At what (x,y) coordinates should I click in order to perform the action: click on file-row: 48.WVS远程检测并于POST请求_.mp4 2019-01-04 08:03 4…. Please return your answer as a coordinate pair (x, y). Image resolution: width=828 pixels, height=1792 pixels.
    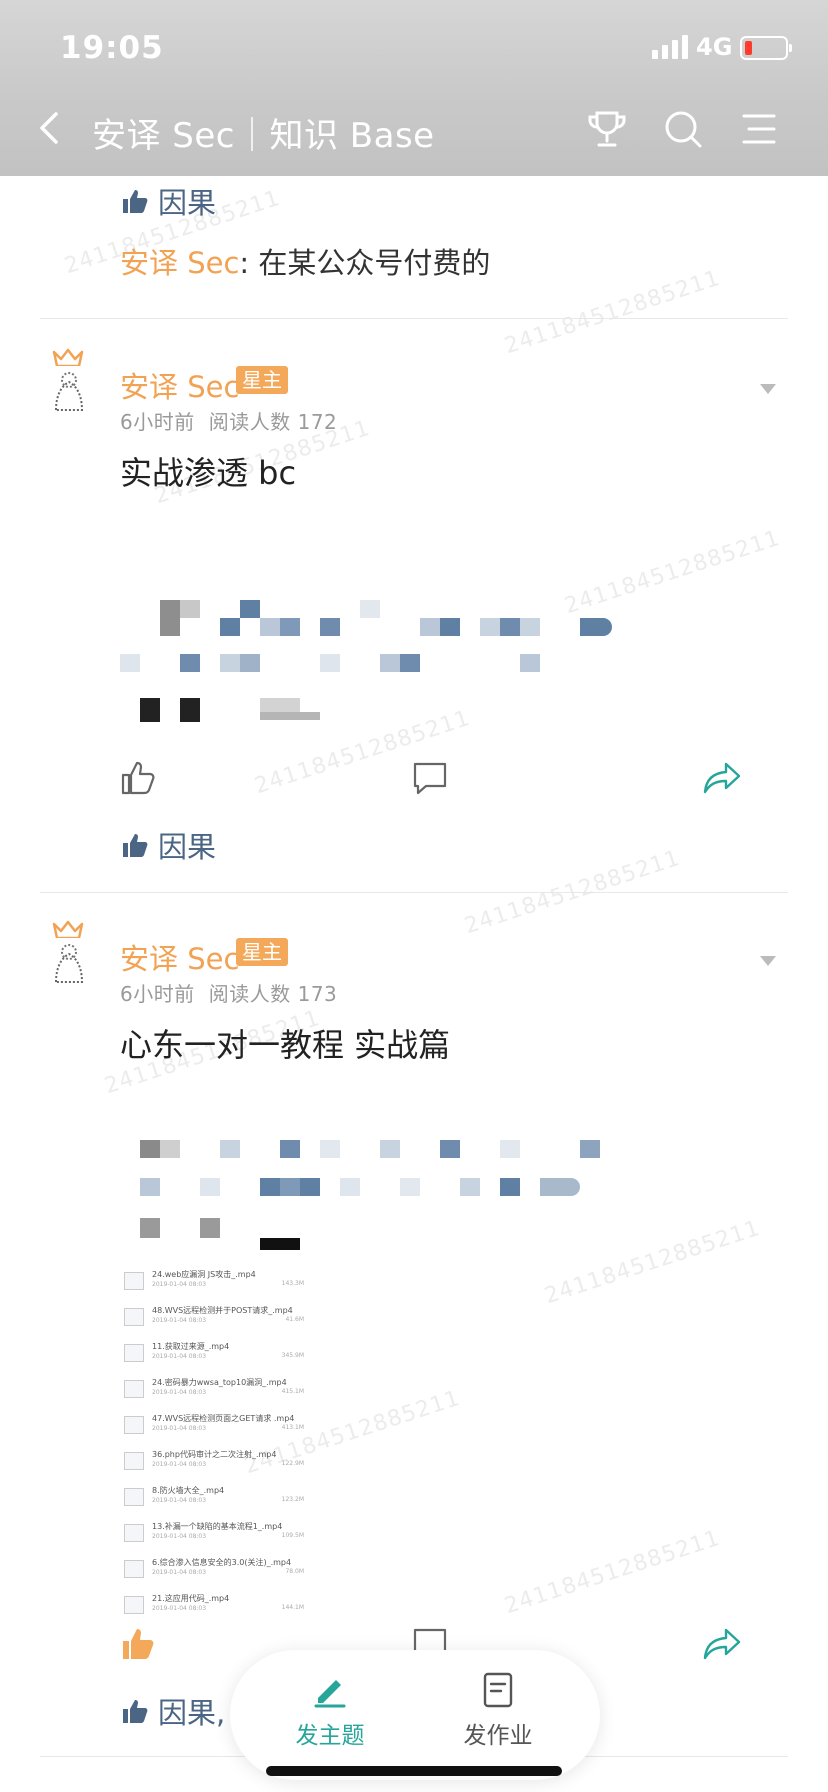
    Looking at the image, I should click on (214, 1322).